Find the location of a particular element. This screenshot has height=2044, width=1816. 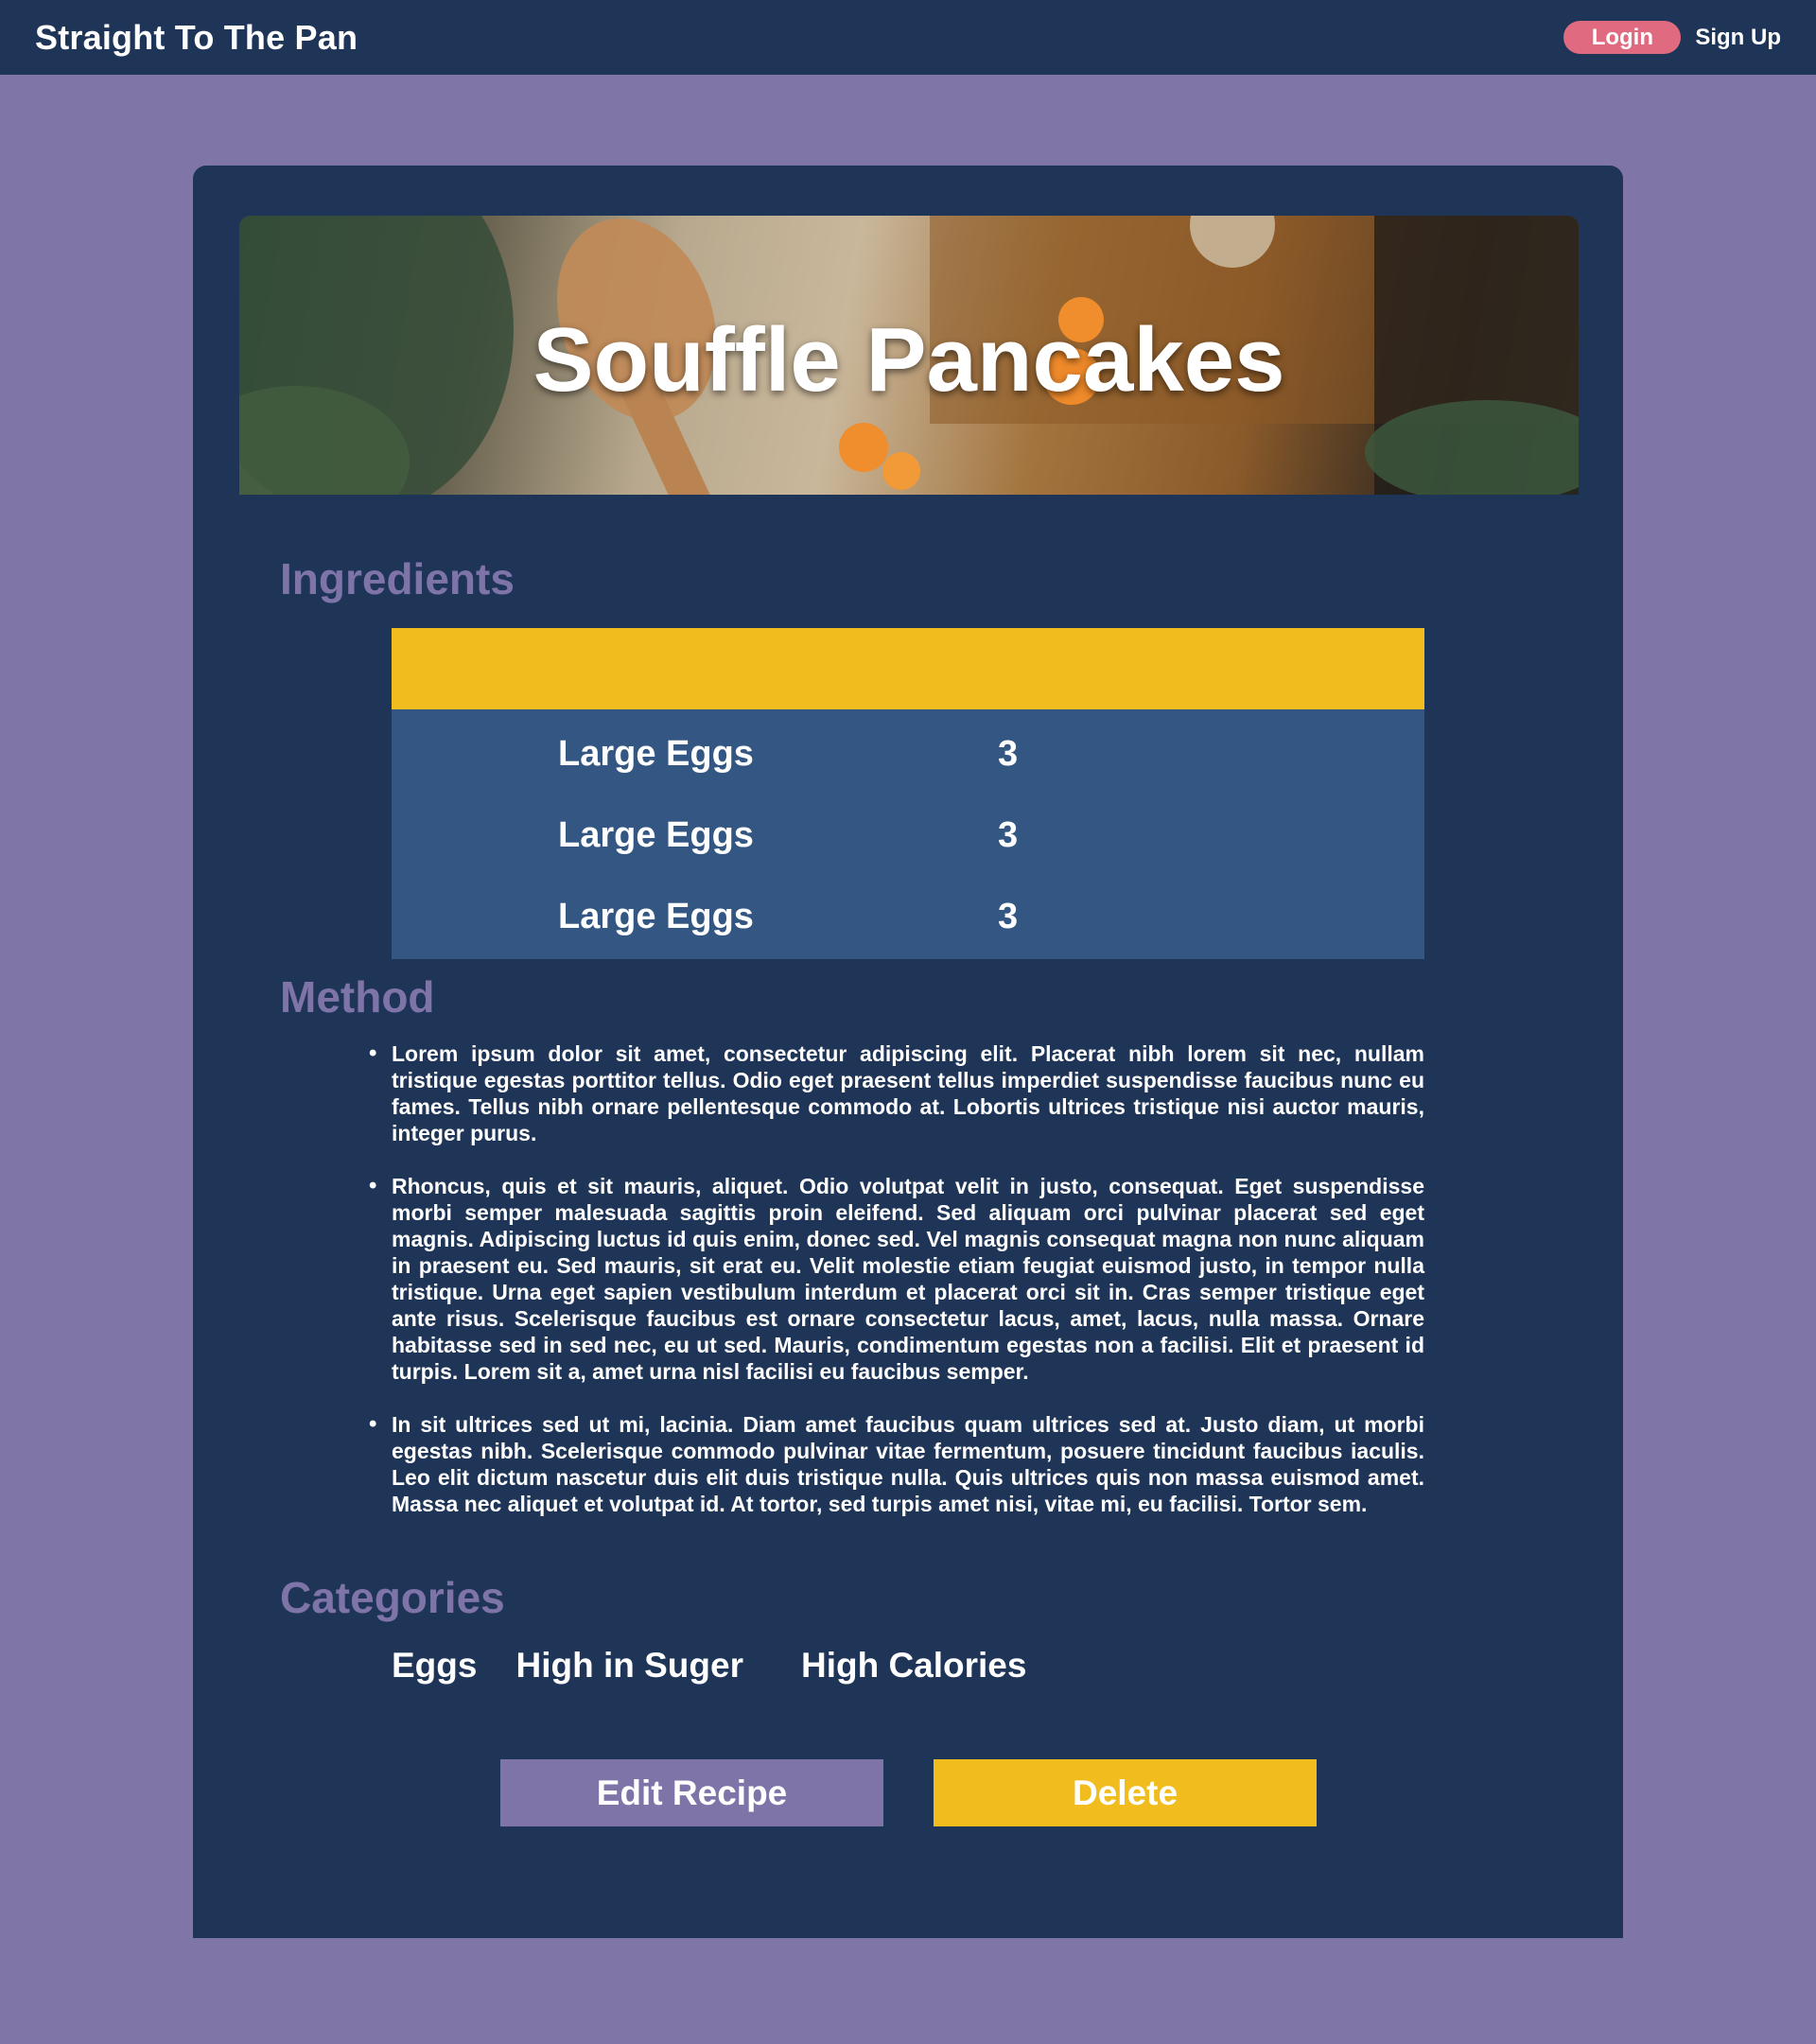

ingredients-table-body: Large Eggs 3 Large Eggs 3 Large Eggs 3 is located at coordinates (908, 834).